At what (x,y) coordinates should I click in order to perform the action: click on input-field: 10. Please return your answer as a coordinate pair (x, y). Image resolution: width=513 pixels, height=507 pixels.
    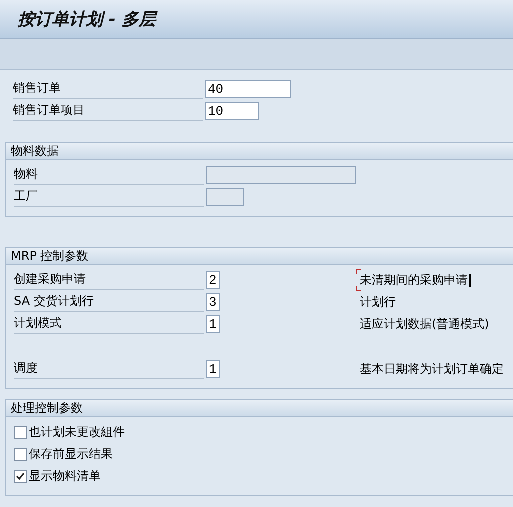
    Looking at the image, I should click on (232, 111).